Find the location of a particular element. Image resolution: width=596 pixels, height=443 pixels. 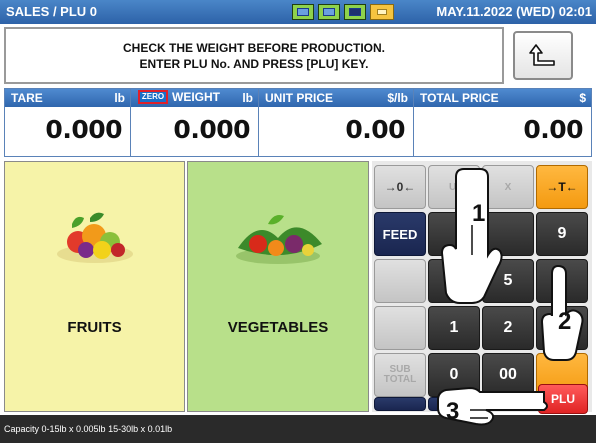

unit-price-value: 0.00 is located at coordinates (375, 129).